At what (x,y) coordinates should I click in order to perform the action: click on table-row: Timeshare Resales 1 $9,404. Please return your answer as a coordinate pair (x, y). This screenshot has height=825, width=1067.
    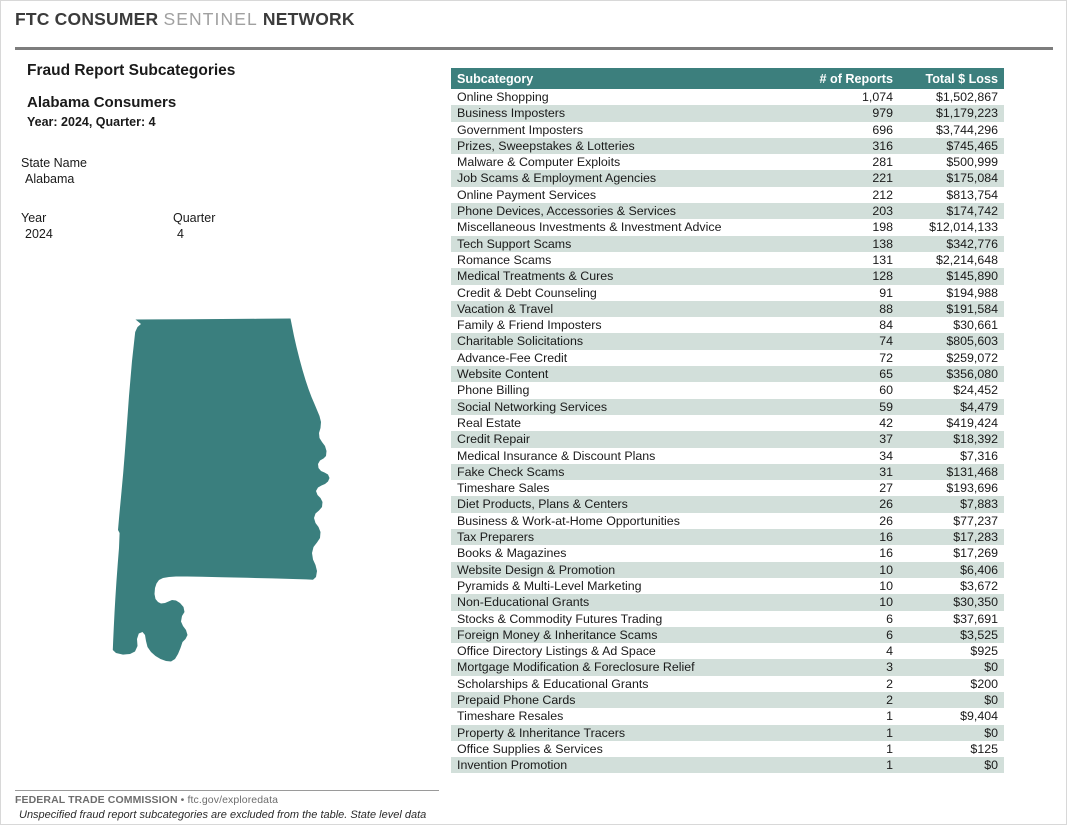
    Looking at the image, I should click on (727, 716).